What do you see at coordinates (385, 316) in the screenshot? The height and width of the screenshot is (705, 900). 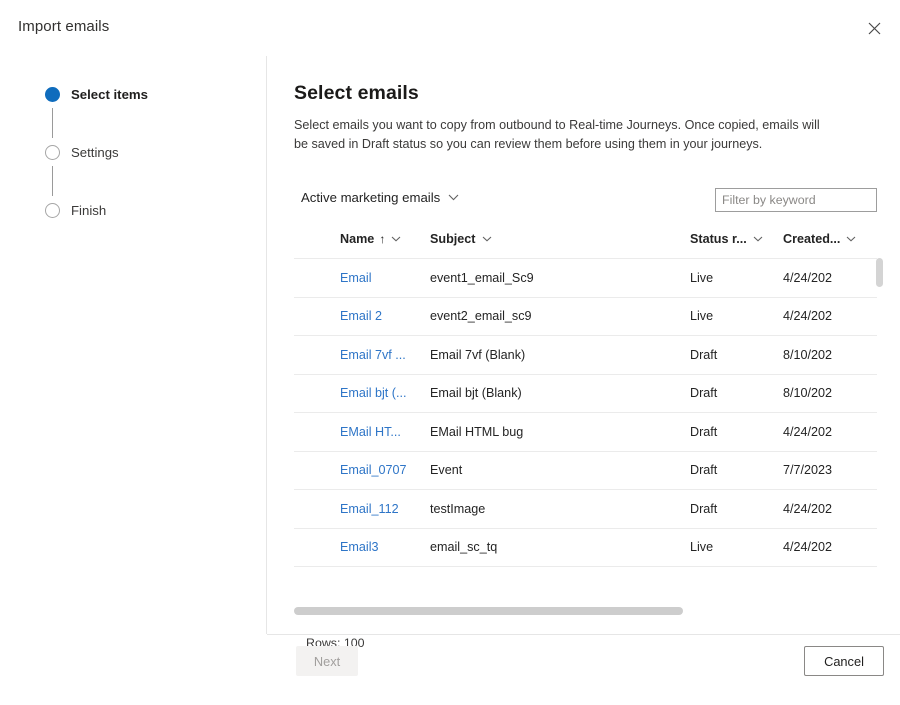 I see `cell-name: Email 2` at bounding box center [385, 316].